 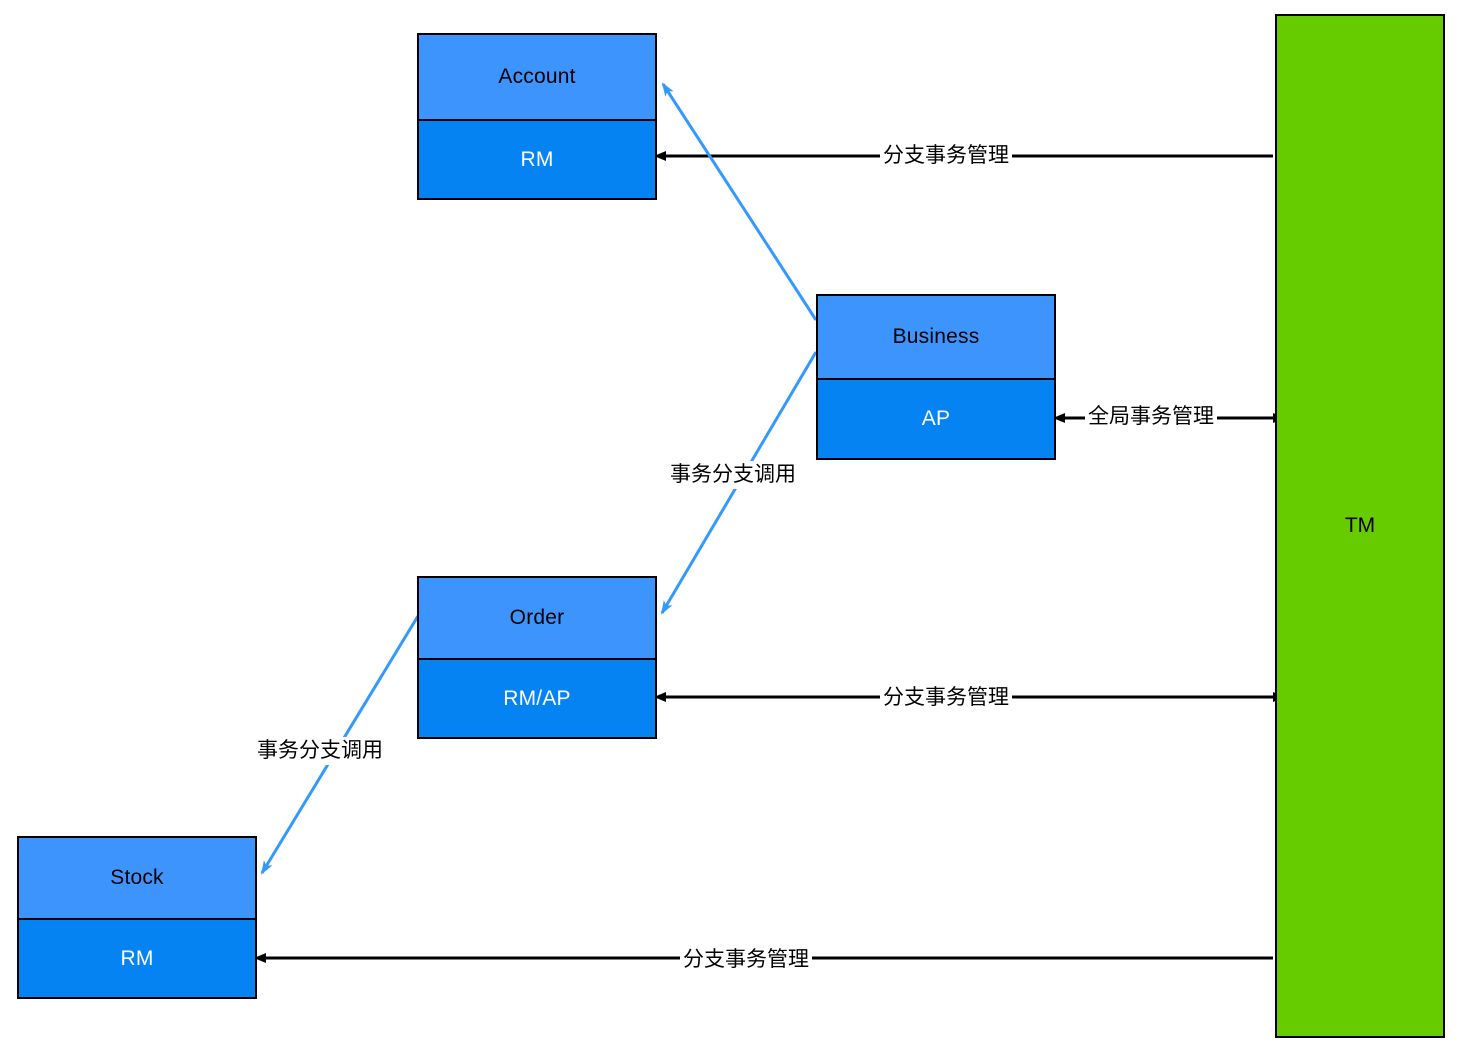 I want to click on node-order-header: Order, so click(x=537, y=619).